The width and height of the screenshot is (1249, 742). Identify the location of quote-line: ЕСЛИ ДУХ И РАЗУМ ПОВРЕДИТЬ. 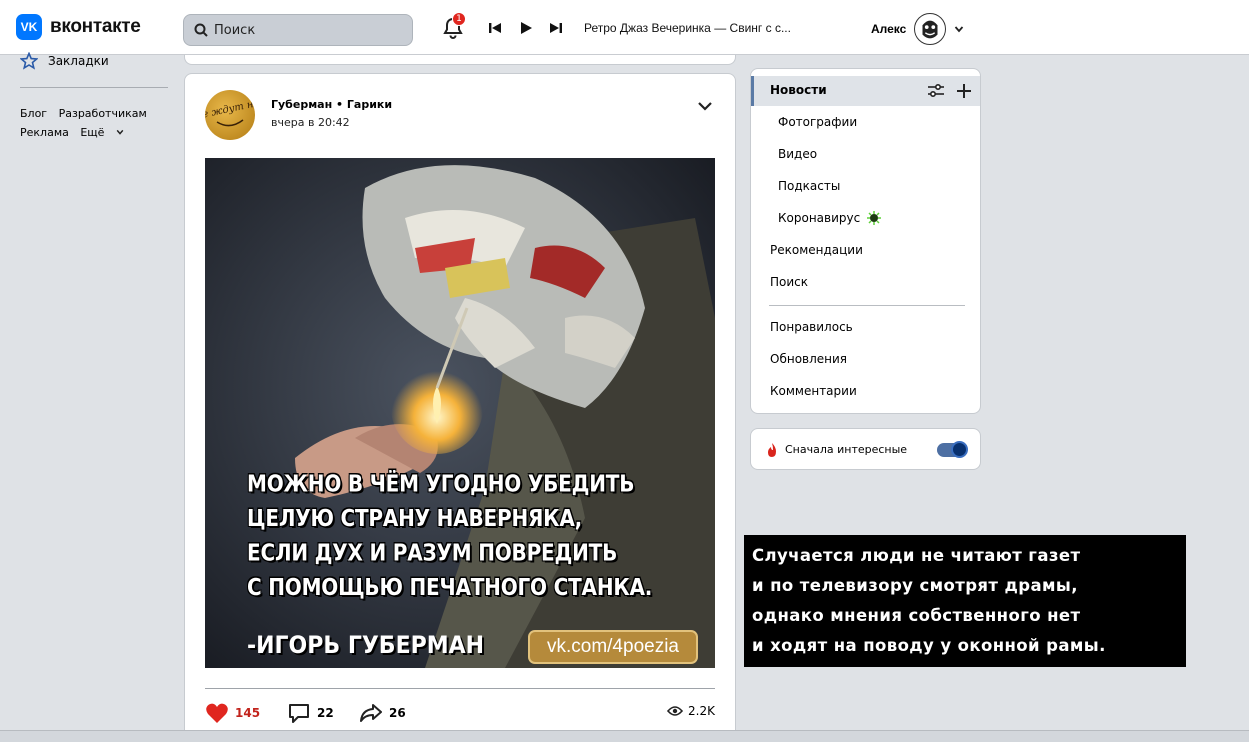
(432, 552).